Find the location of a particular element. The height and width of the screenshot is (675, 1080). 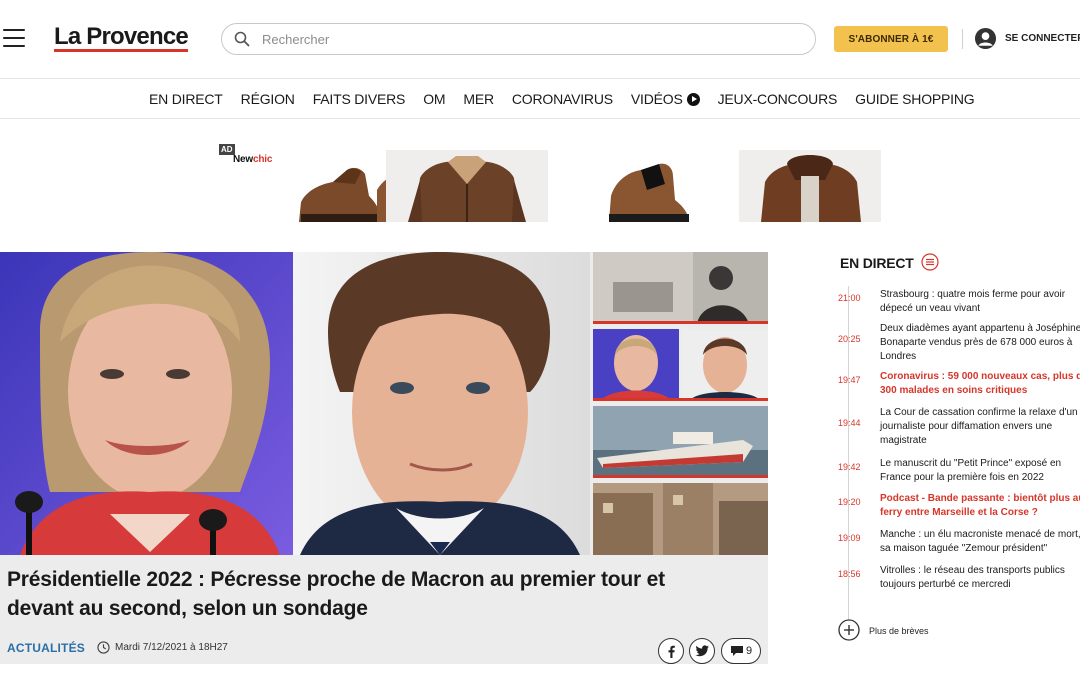

live-item-time: 19:42 is located at coordinates (849, 467).